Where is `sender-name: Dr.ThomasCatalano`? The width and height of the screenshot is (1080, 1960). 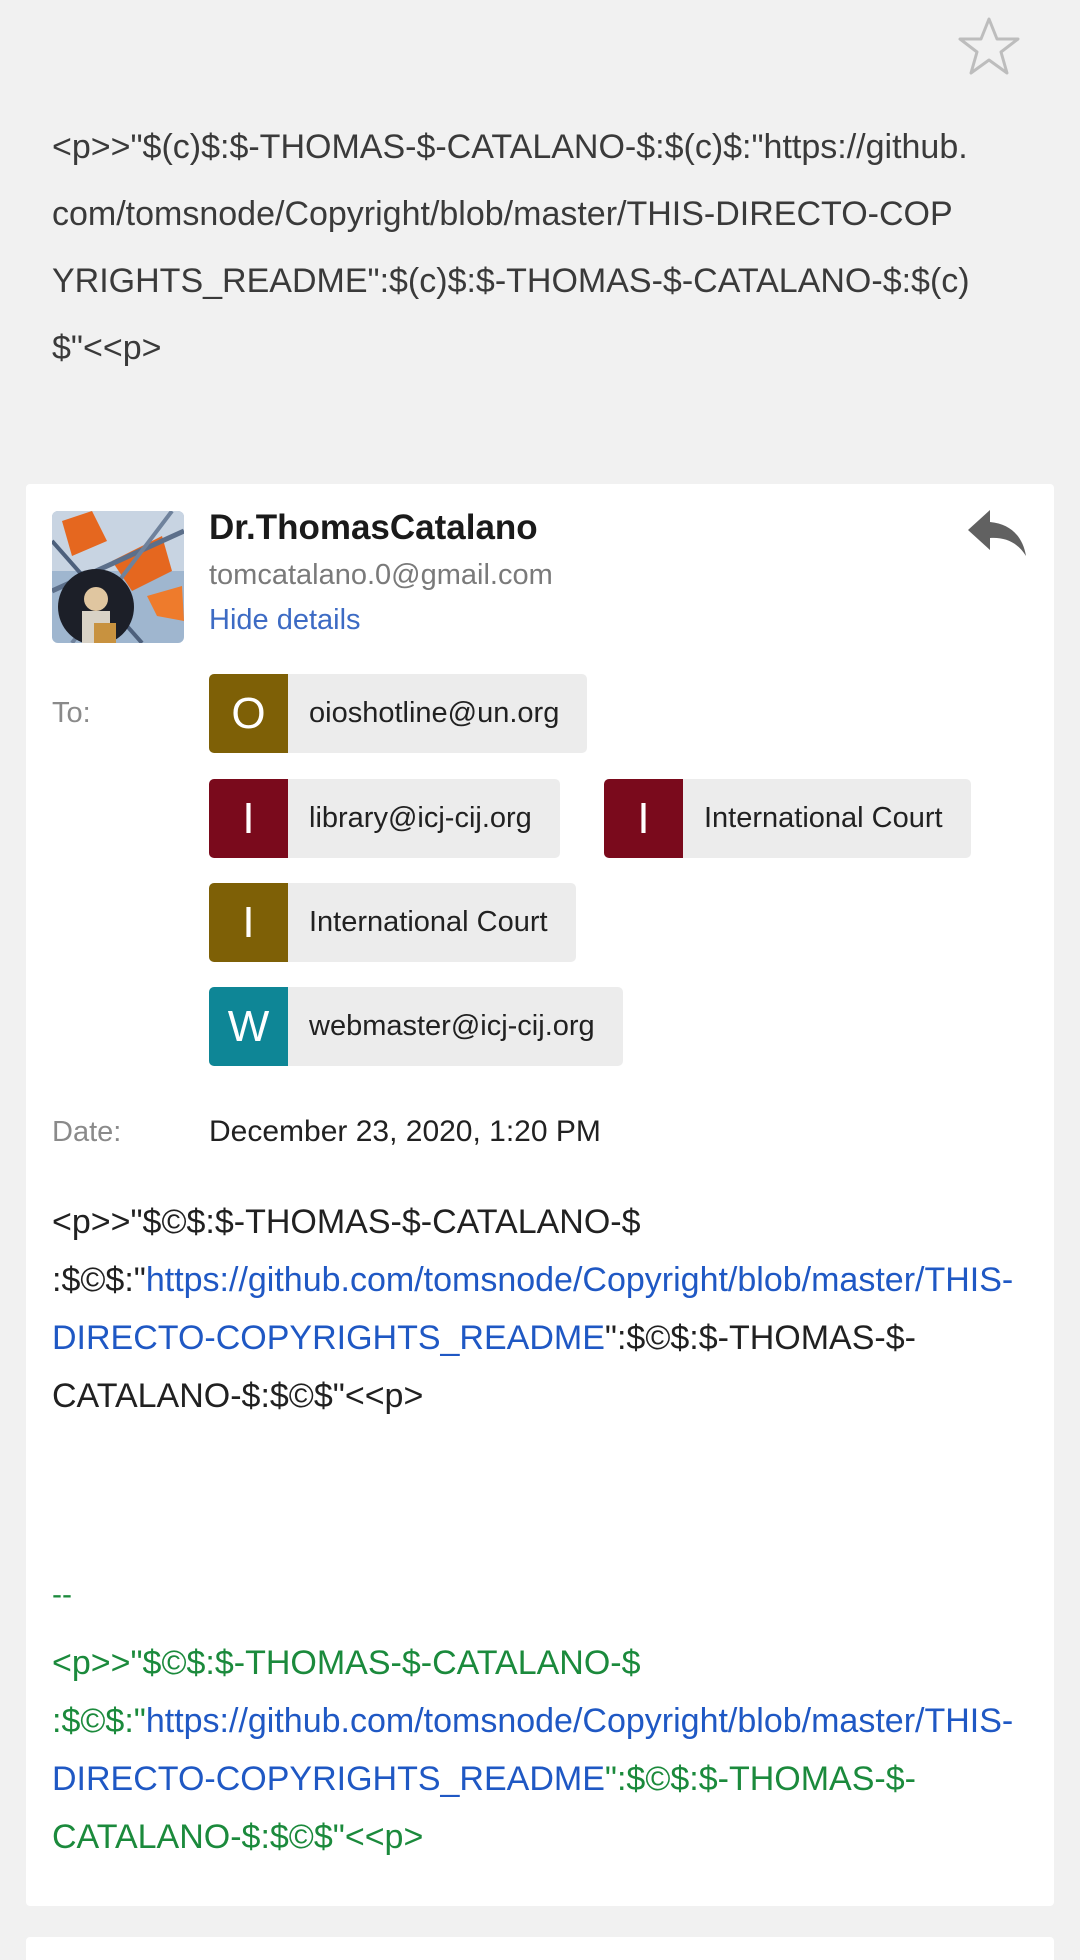 sender-name: Dr.ThomasCatalano is located at coordinates (373, 527).